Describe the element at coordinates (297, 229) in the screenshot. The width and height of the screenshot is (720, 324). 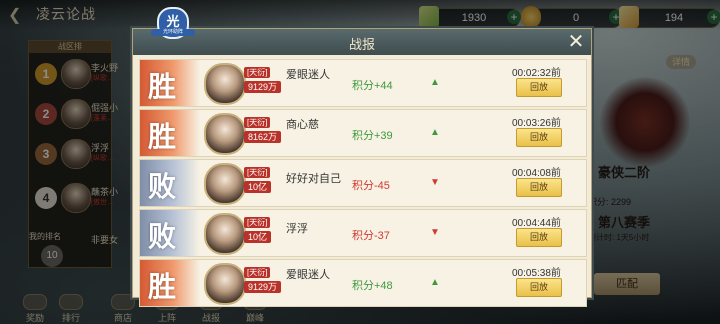
I see `opponent-name: 浮浮` at that location.